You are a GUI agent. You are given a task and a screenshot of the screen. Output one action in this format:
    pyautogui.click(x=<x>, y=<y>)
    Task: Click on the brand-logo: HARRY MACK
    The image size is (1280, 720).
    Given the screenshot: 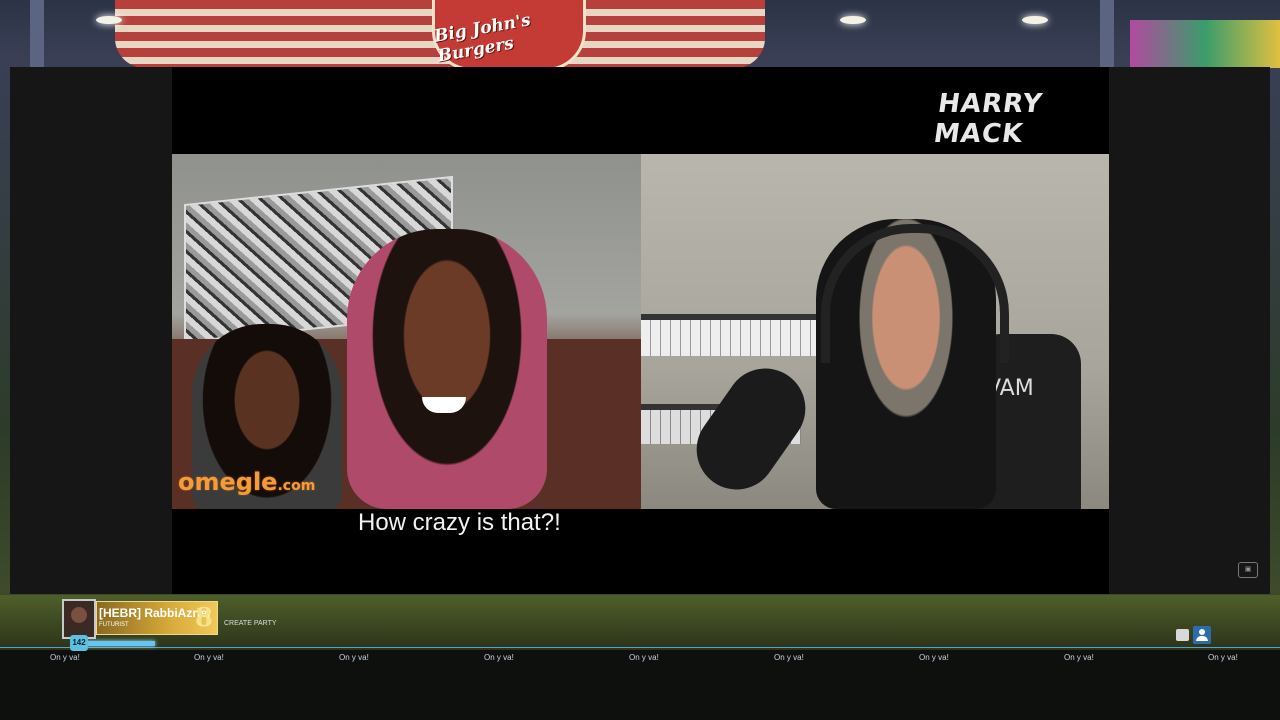 What is the action you would take?
    pyautogui.click(x=988, y=119)
    